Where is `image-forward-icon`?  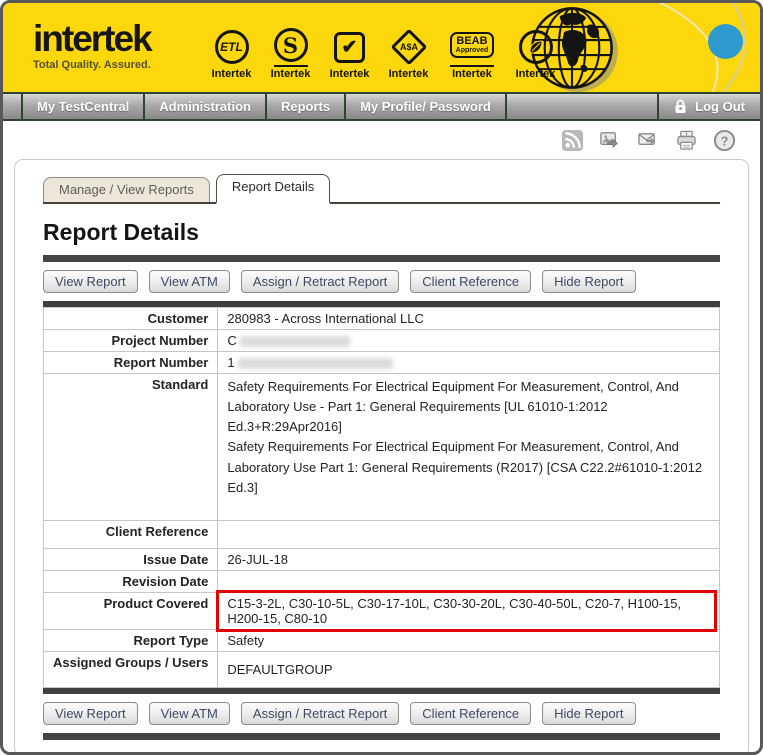 image-forward-icon is located at coordinates (610, 140).